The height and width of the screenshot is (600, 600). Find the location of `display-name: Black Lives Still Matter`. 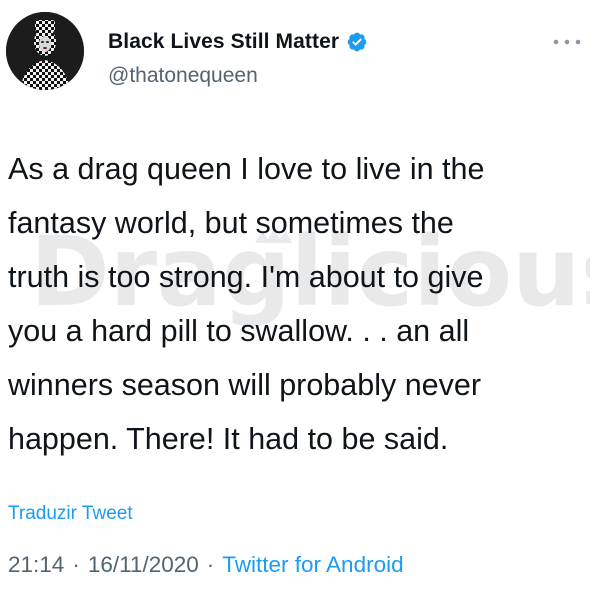

display-name: Black Lives Still Matter is located at coordinates (223, 42).